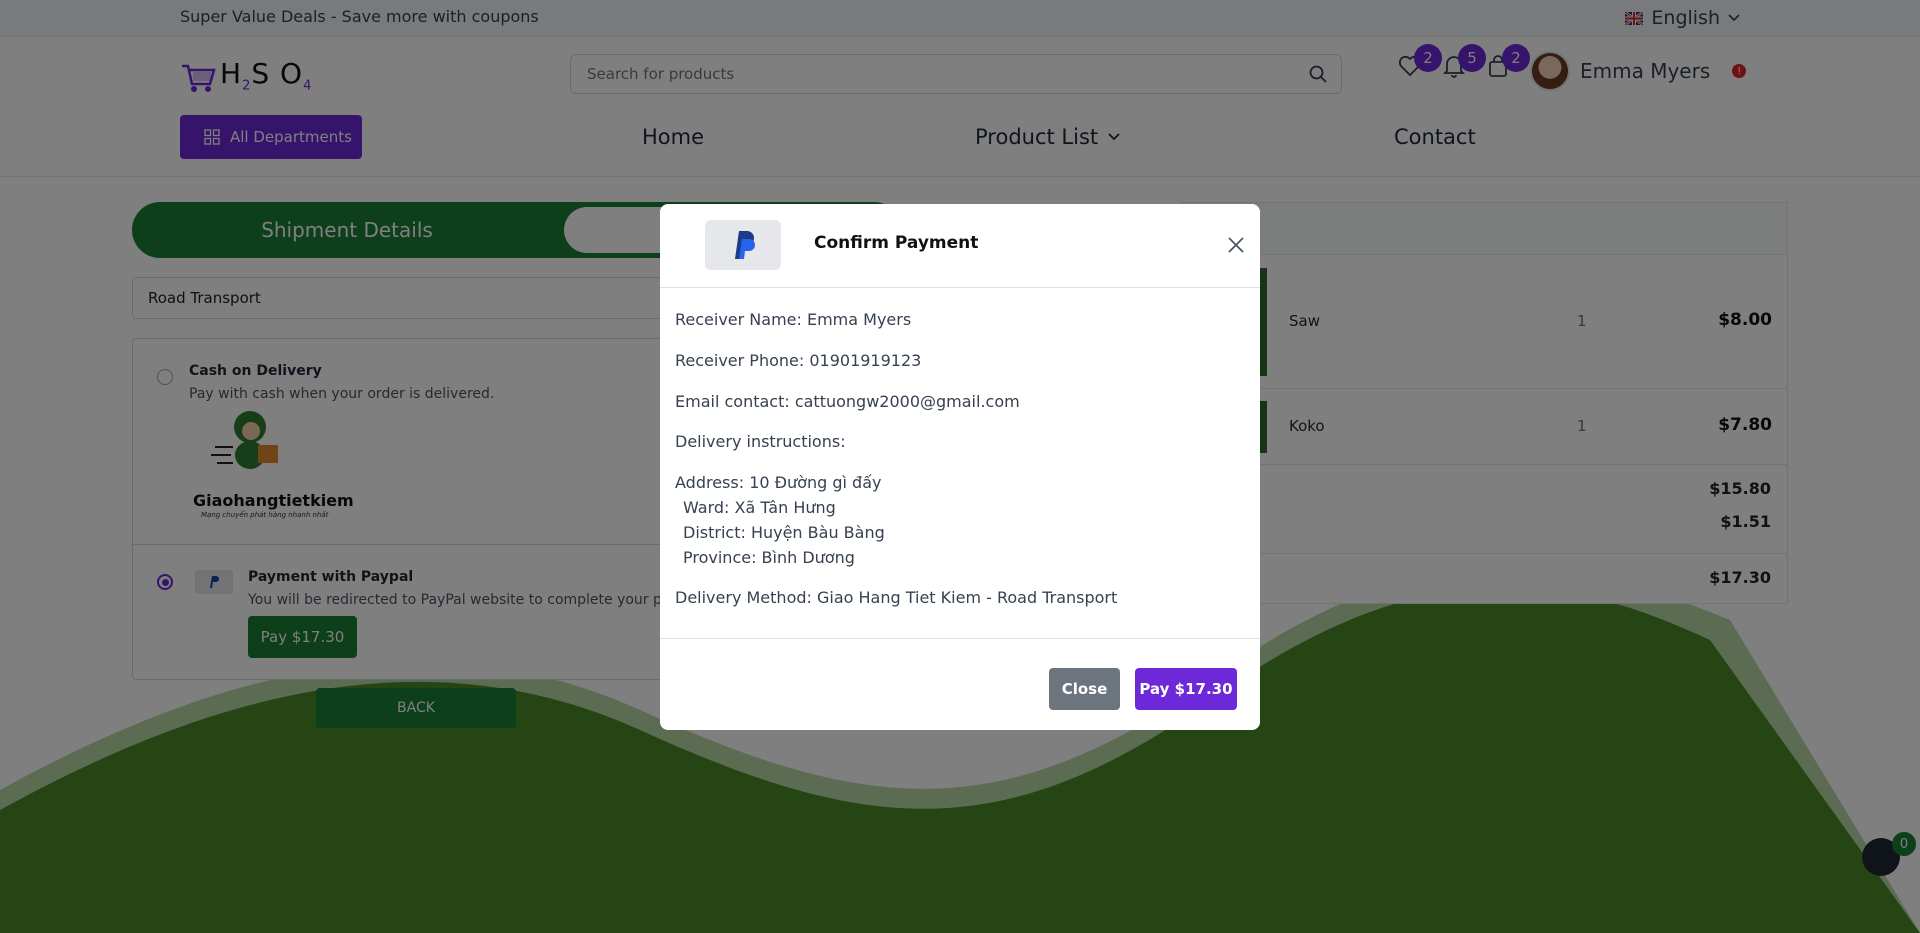 The image size is (1920, 933). I want to click on modal-footer: Close Pay $17.30, so click(960, 684).